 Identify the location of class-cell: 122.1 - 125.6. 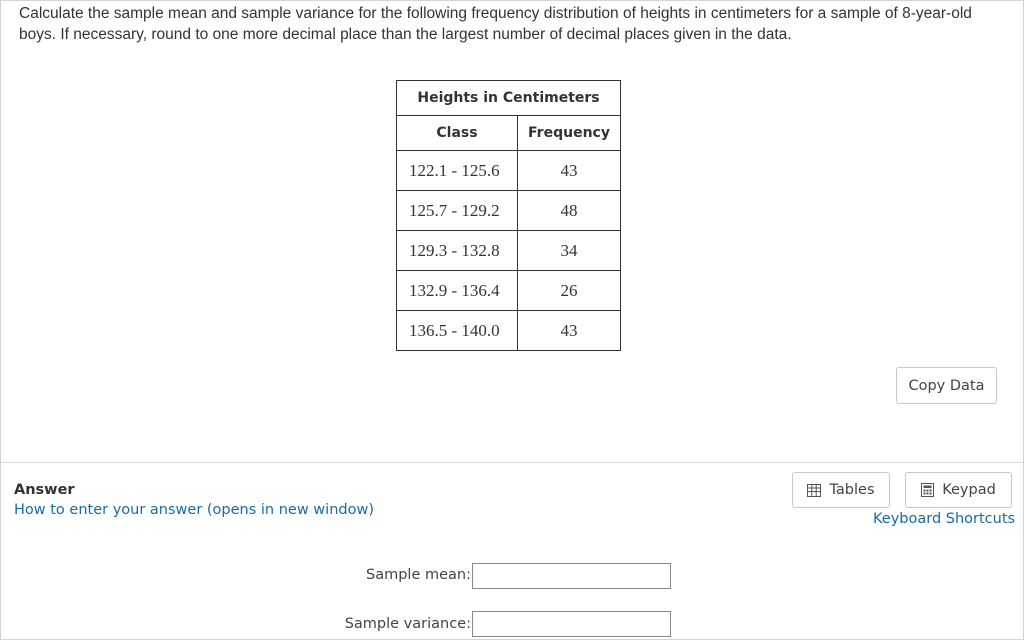
(457, 170).